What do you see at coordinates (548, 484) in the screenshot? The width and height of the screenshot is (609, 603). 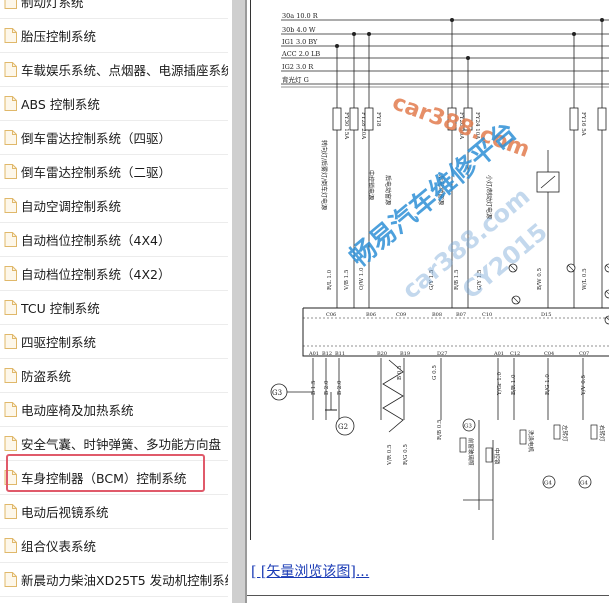 I see `ground-label: G4` at bounding box center [548, 484].